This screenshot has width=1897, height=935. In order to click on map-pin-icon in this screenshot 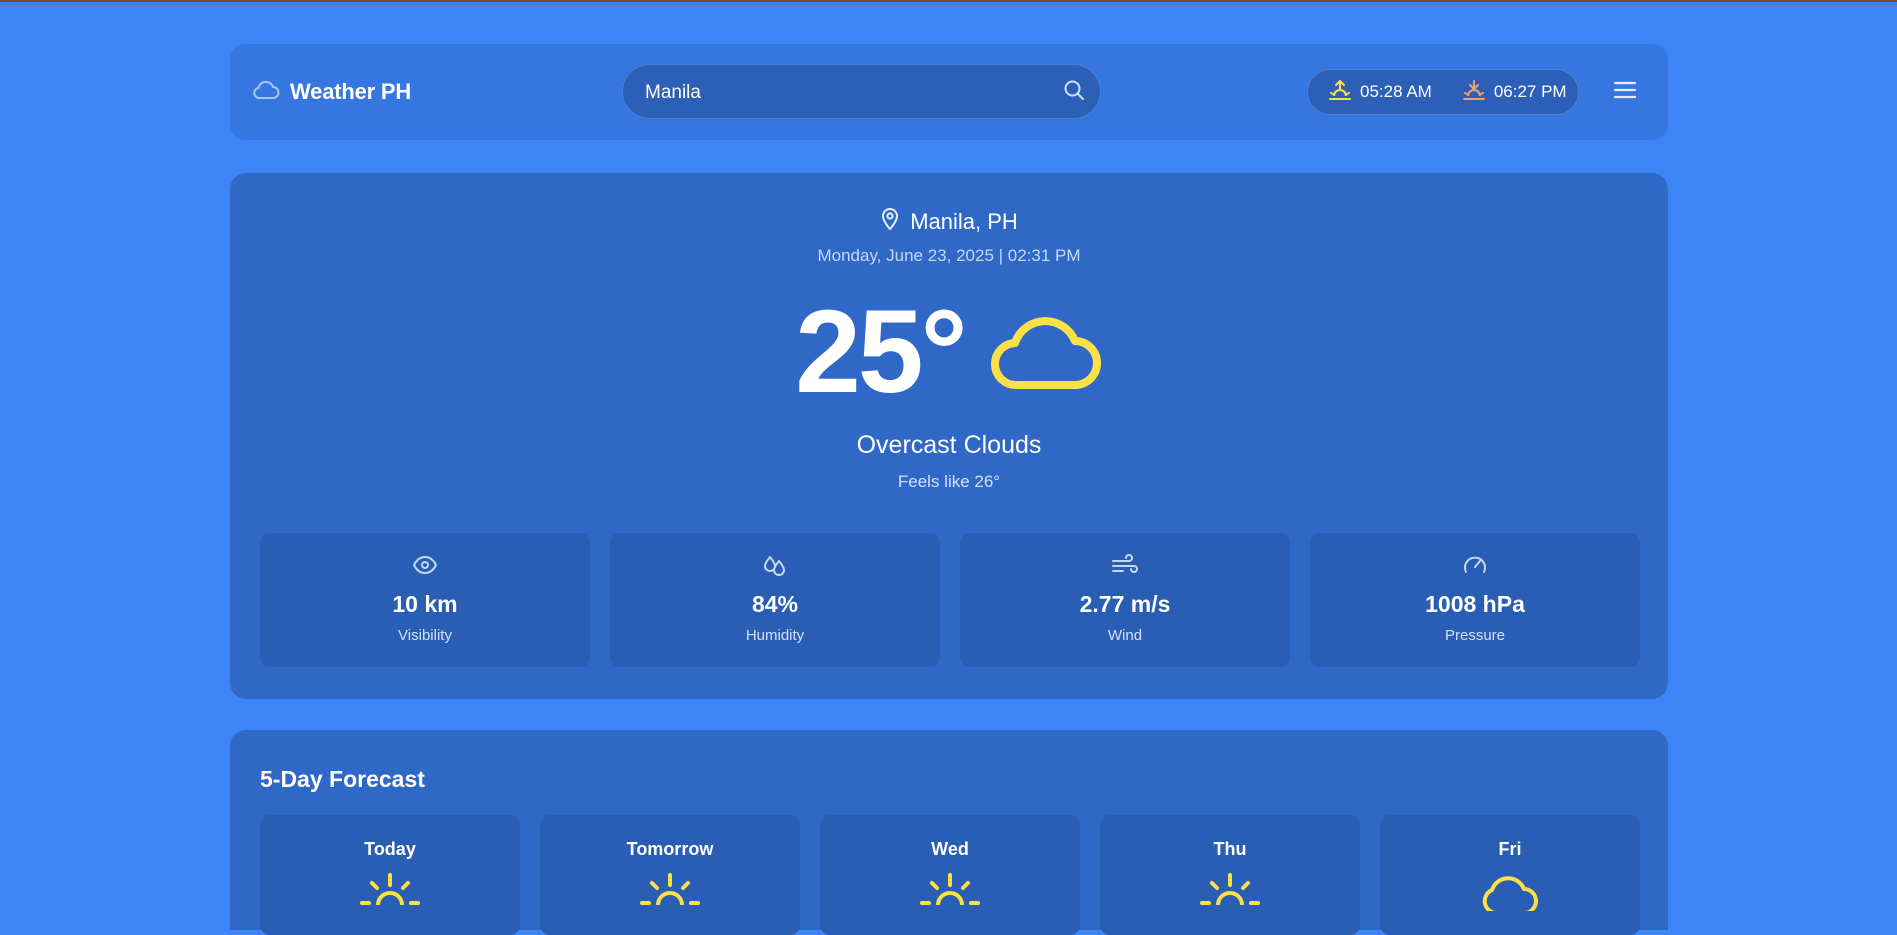, I will do `click(890, 222)`.